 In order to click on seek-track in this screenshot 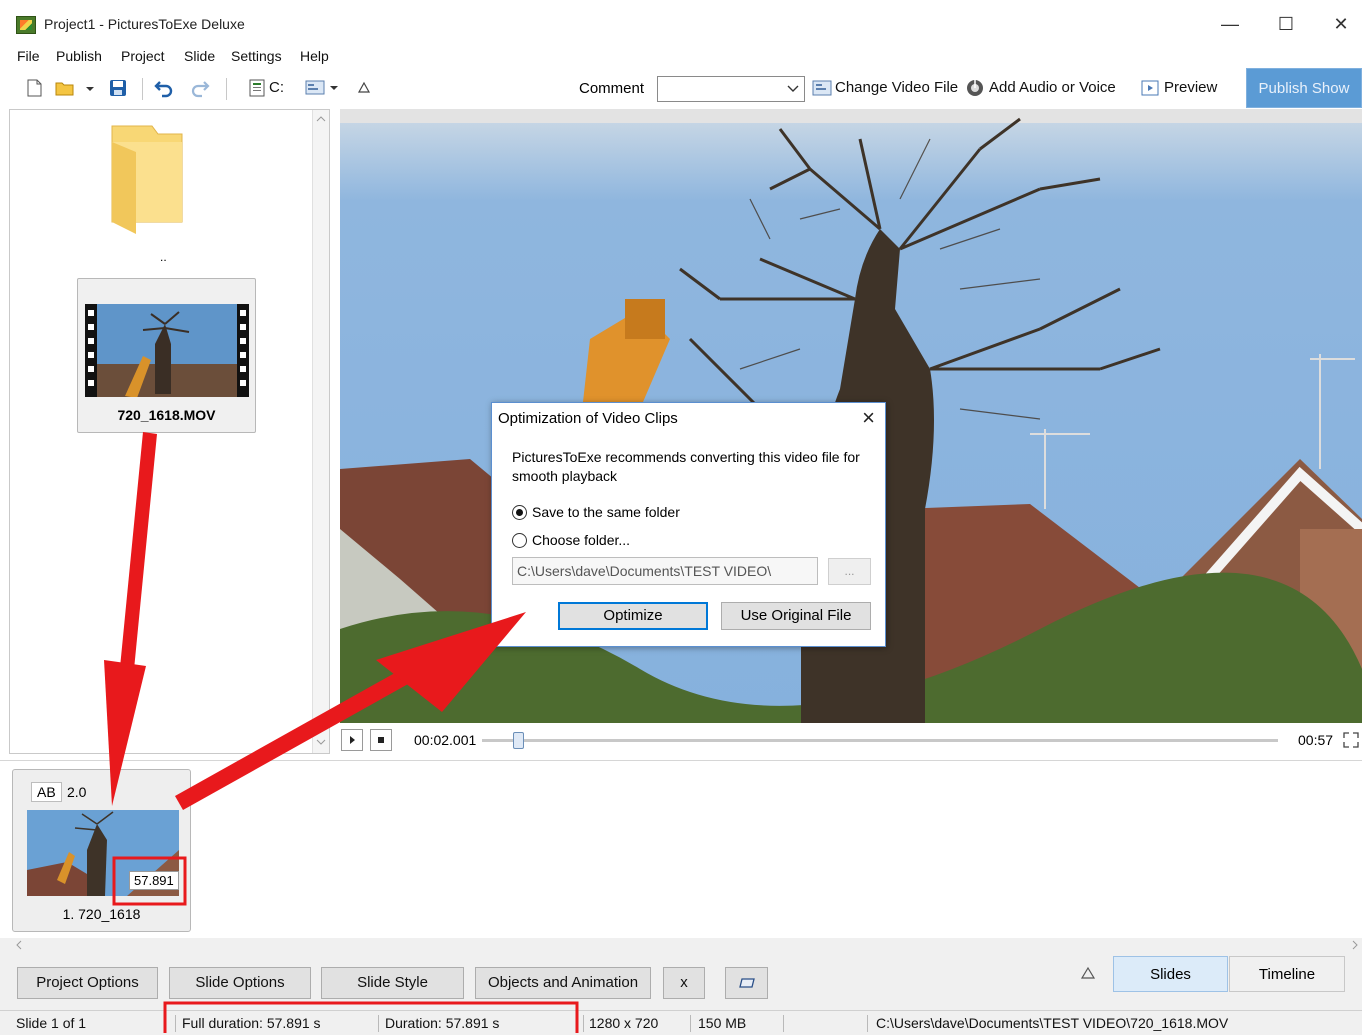, I will do `click(880, 740)`.